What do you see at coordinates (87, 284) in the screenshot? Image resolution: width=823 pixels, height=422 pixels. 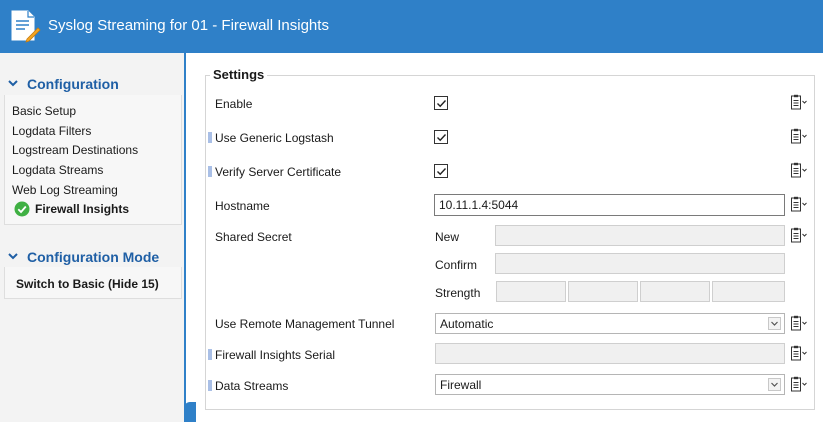 I see `switch-to-basic-link: Switch to Basic (Hide 15)` at bounding box center [87, 284].